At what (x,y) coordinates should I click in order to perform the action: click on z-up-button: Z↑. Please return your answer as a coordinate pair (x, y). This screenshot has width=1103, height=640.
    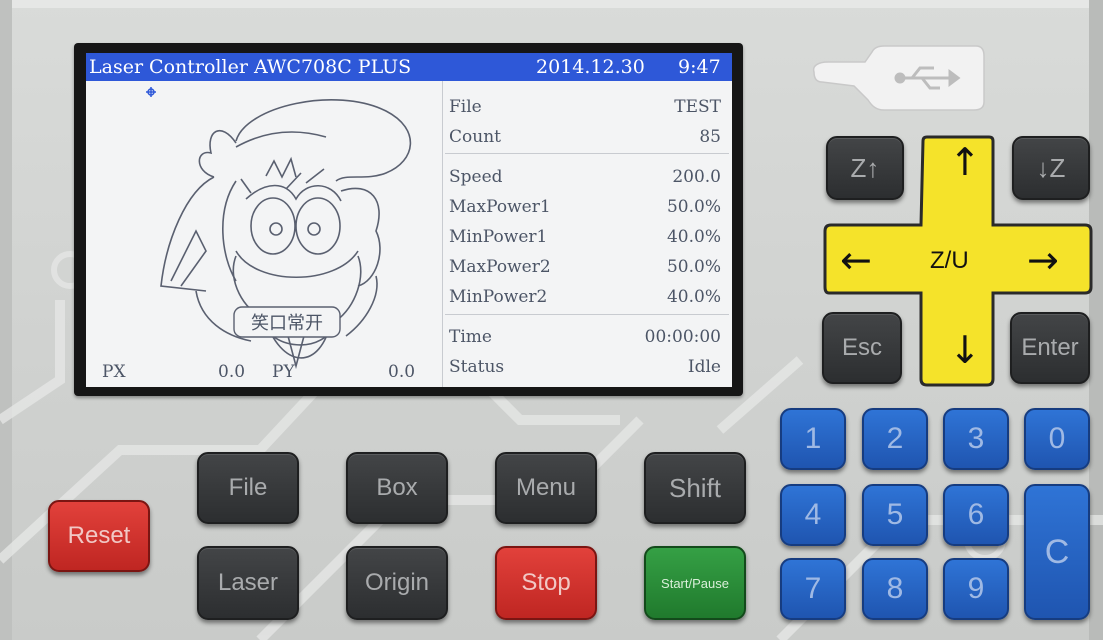
    Looking at the image, I should click on (865, 168).